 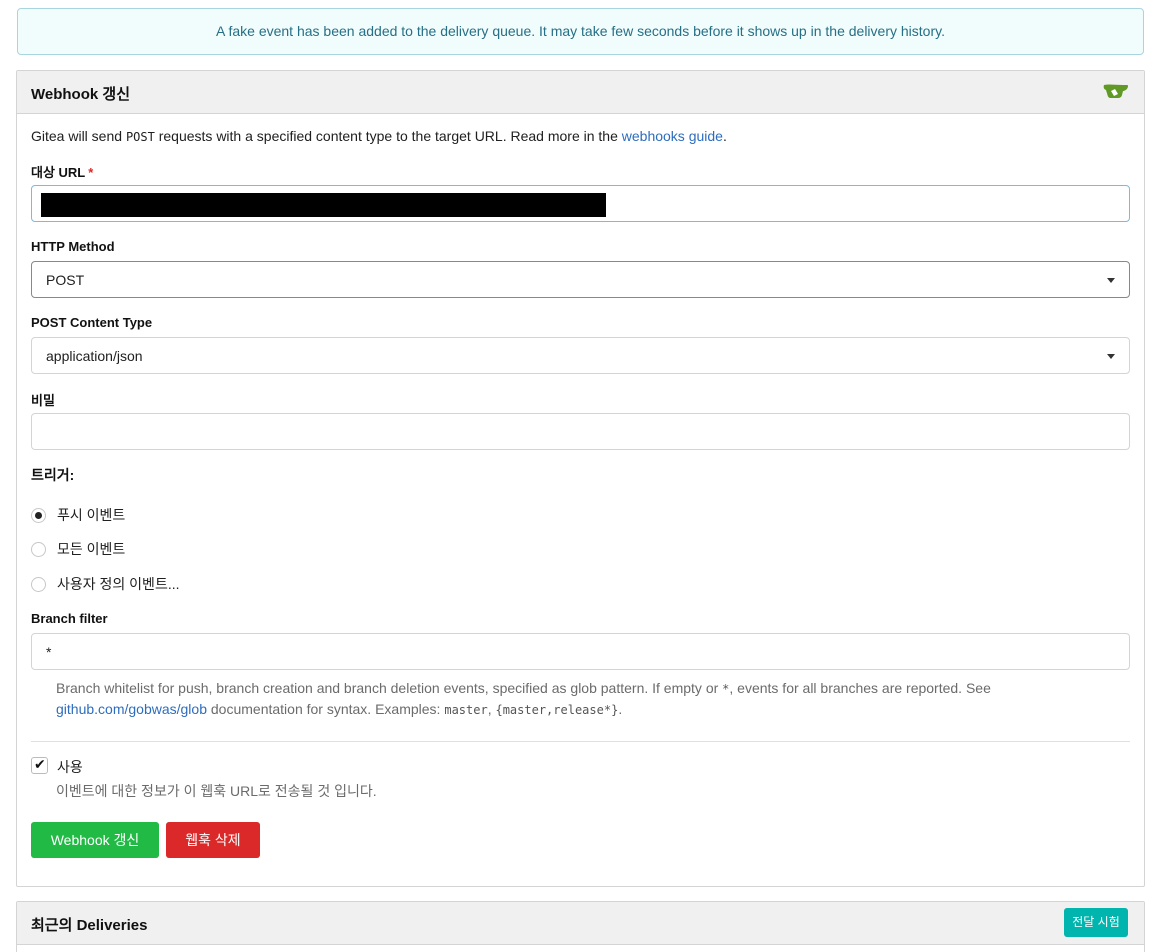 I want to click on branch-filter-label: Branch filter, so click(x=69, y=618).